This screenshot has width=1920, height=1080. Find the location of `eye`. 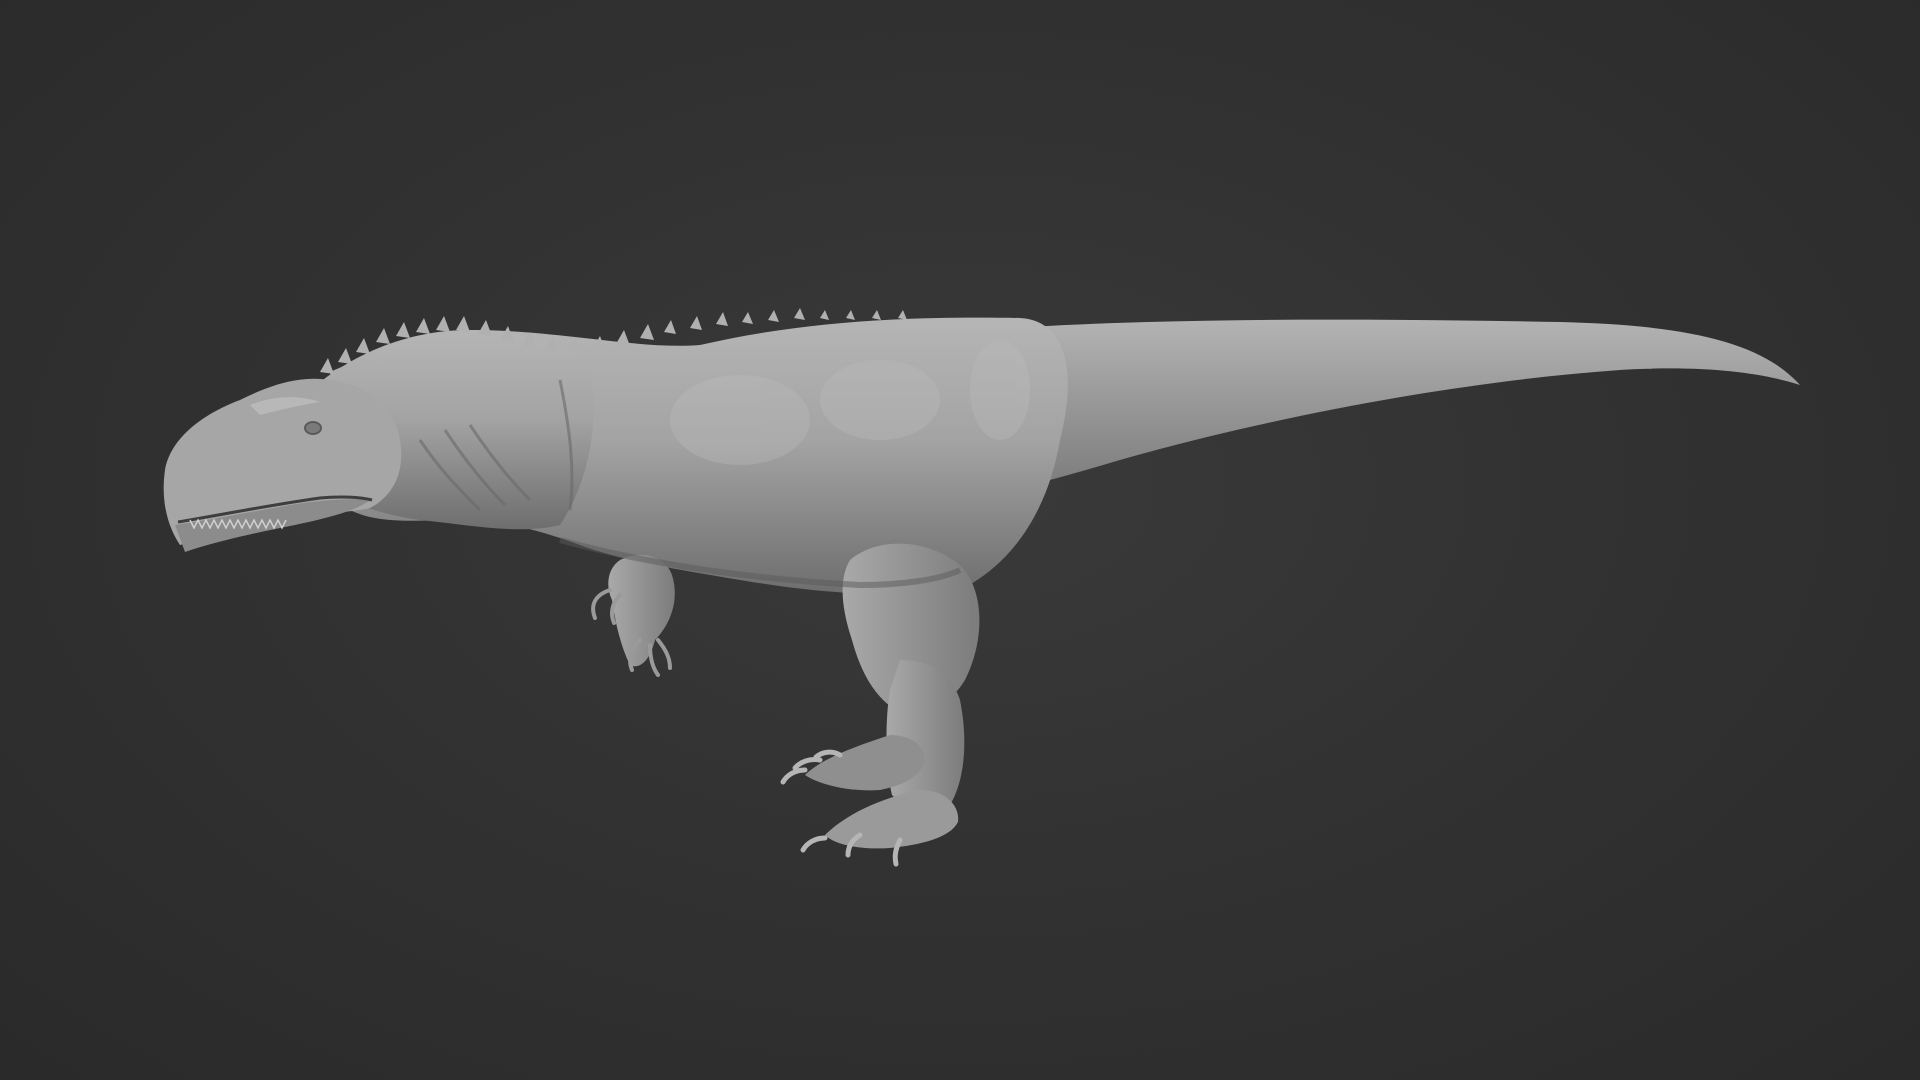

eye is located at coordinates (313, 428).